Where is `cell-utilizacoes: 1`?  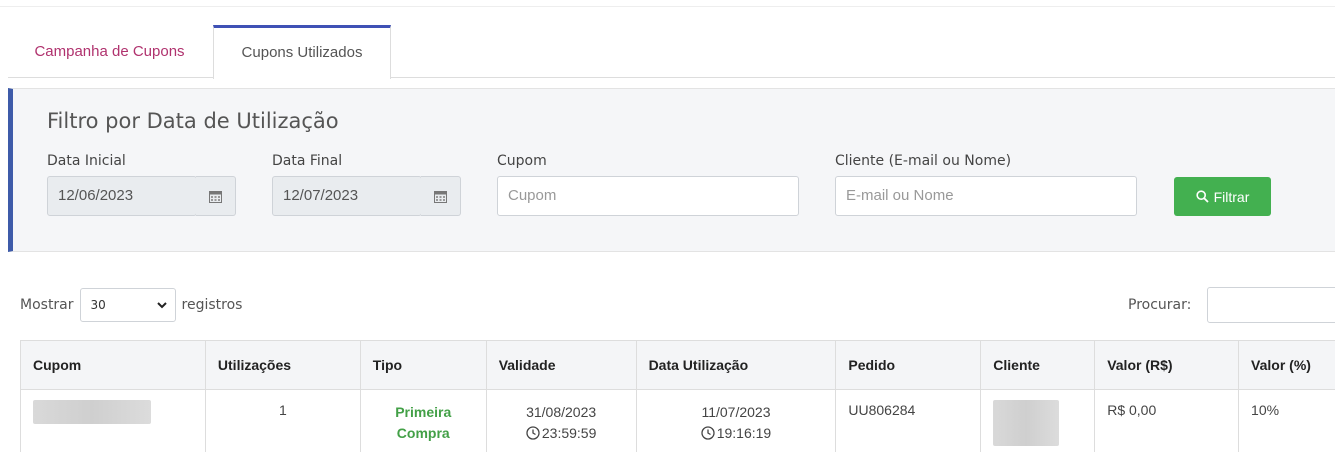
cell-utilizacoes: 1 is located at coordinates (282, 420).